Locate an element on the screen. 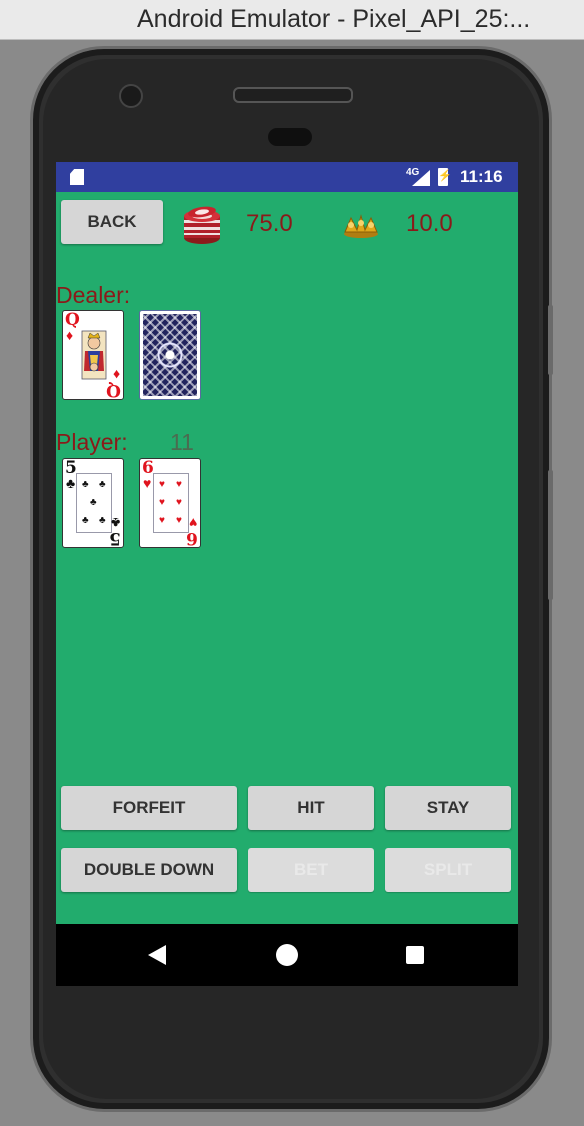  hit-button: HIT is located at coordinates (311, 808).